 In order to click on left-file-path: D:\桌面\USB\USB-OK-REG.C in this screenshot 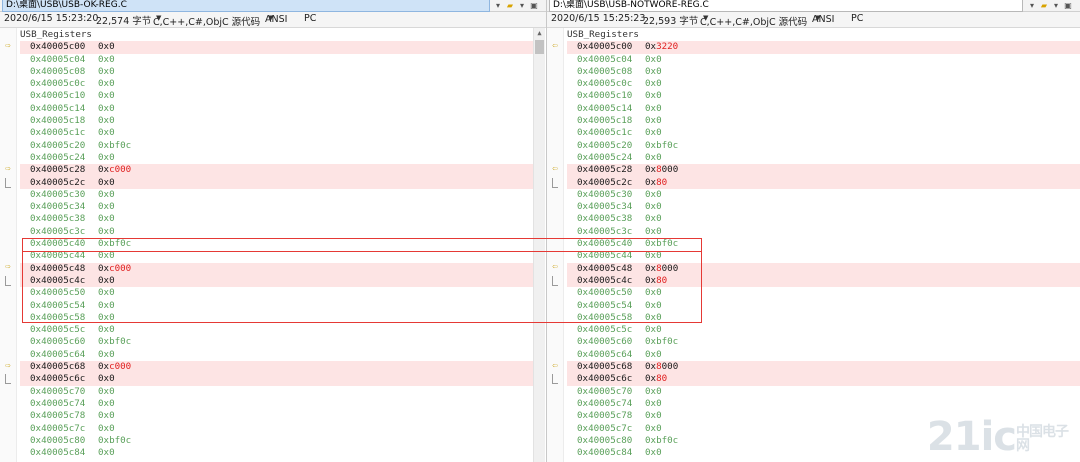, I will do `click(246, 6)`.